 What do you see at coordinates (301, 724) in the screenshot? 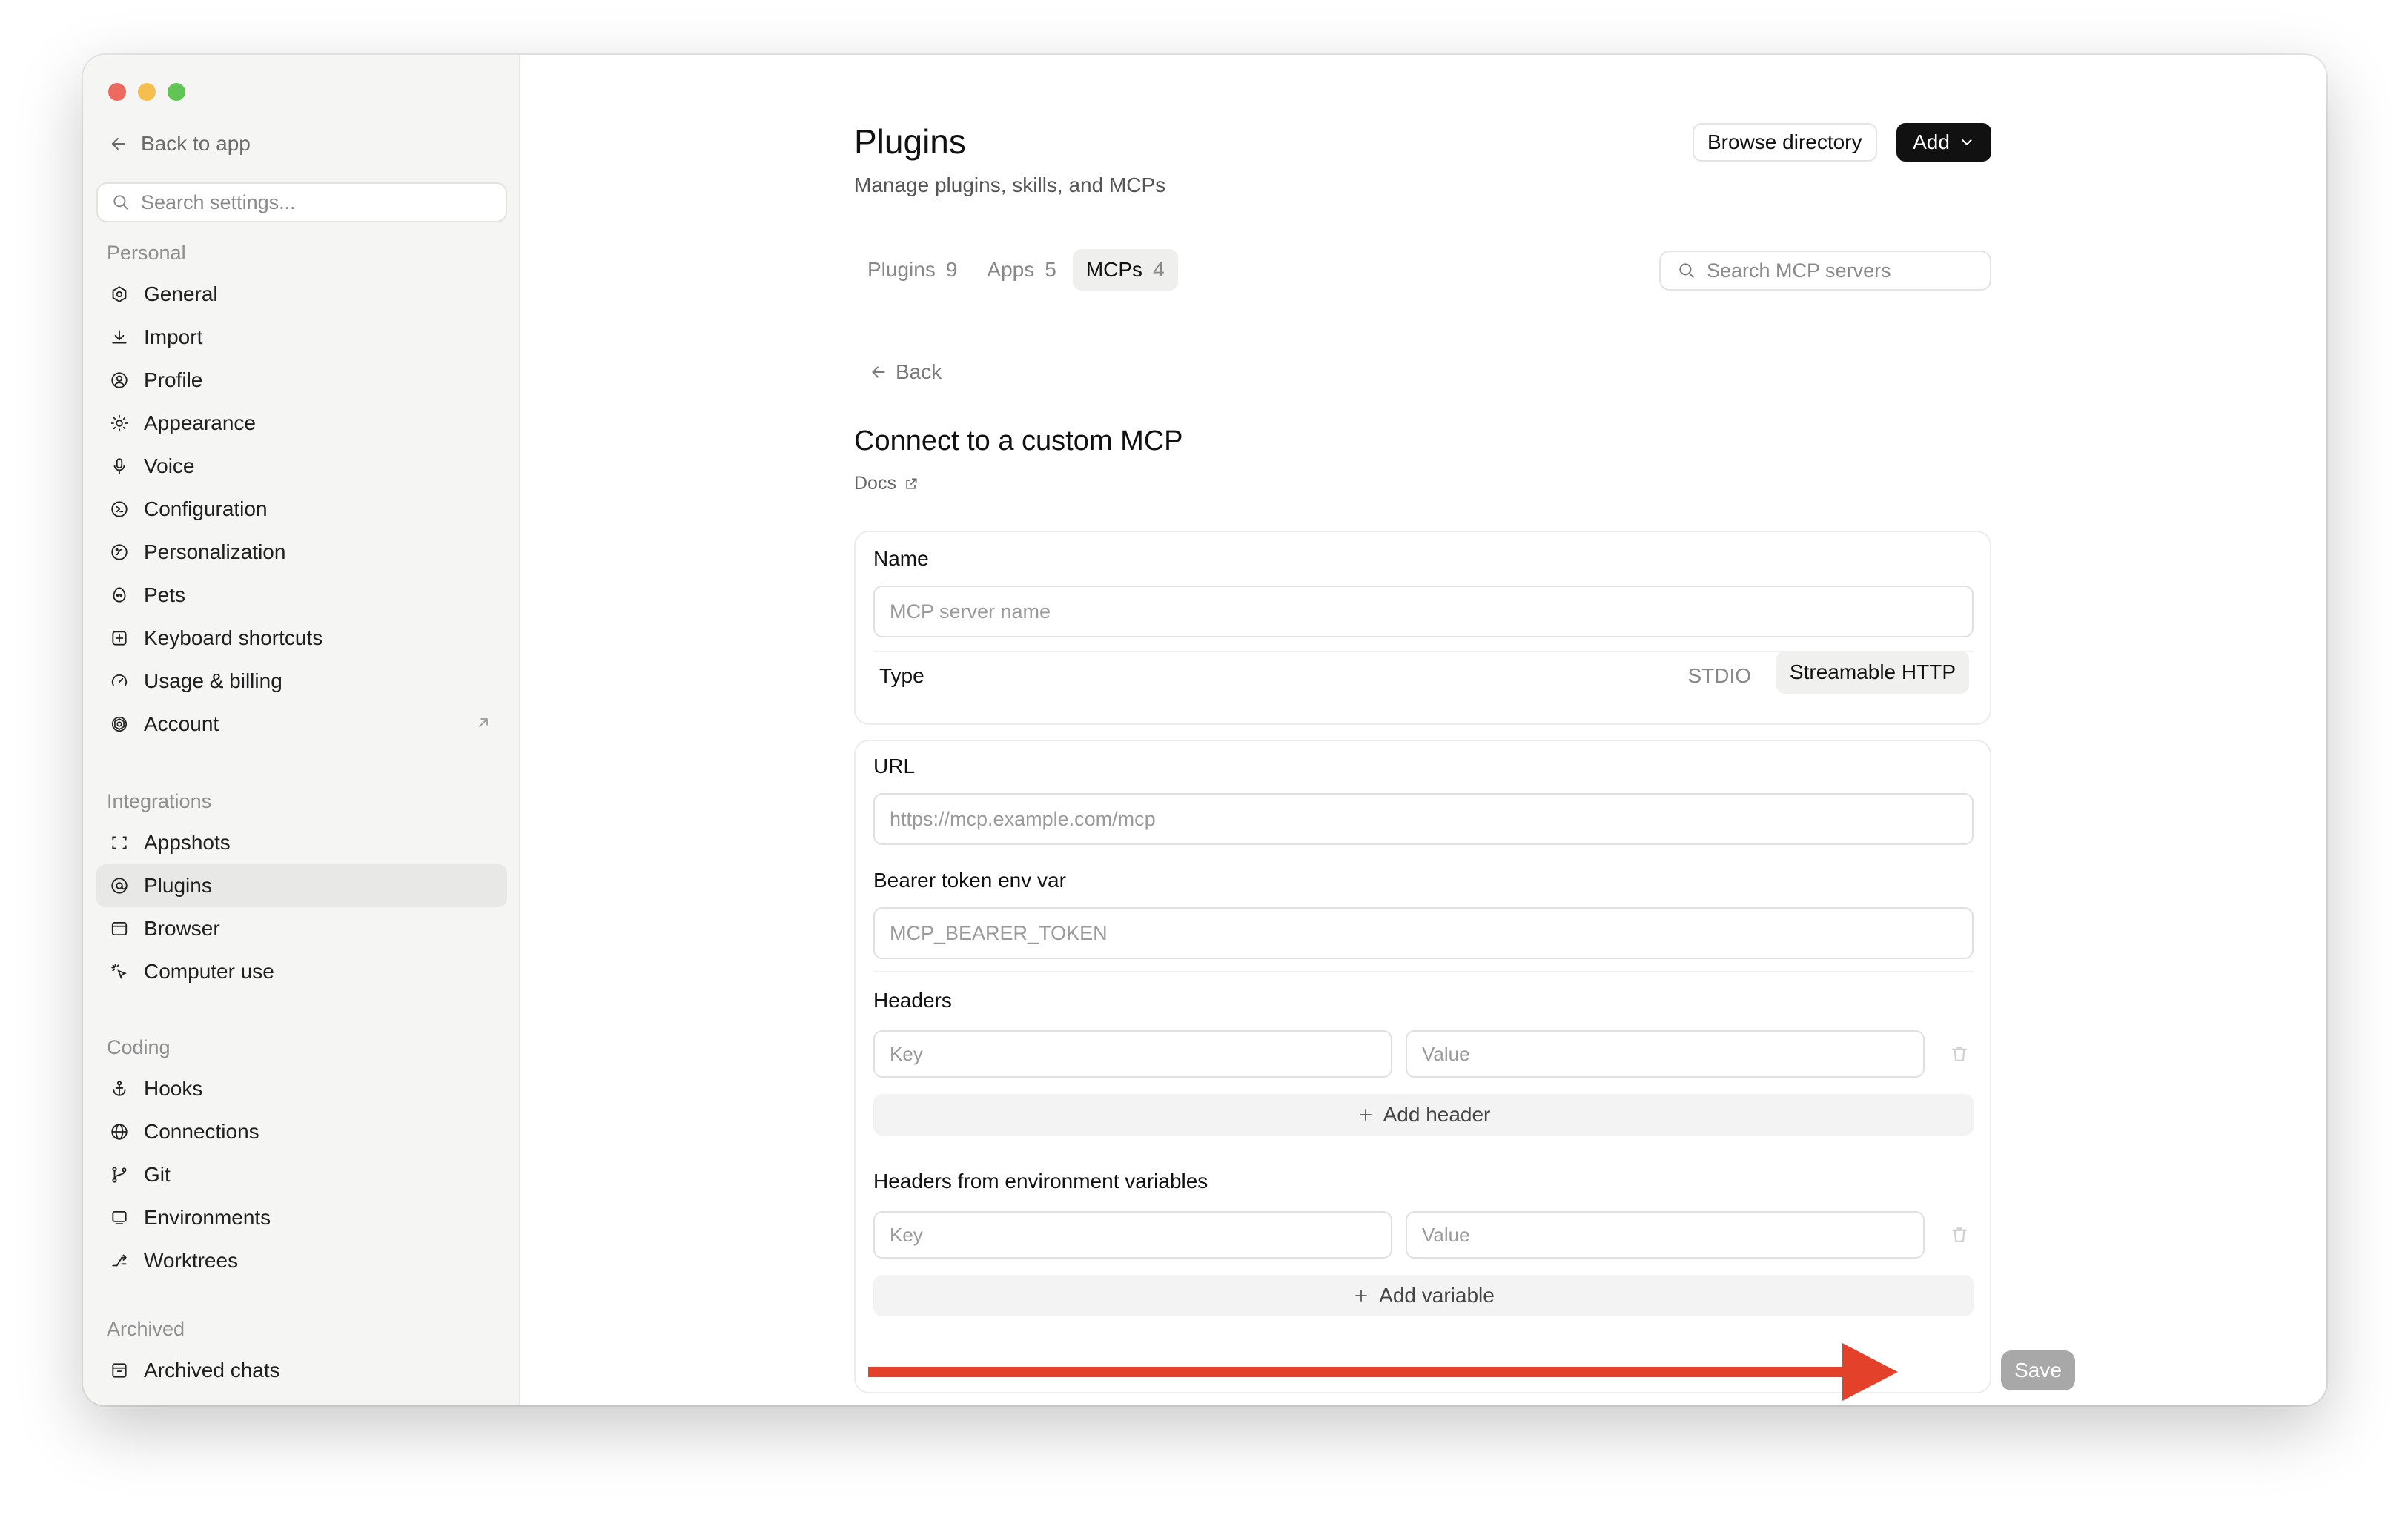
I see `sidebar-item-account: Account` at bounding box center [301, 724].